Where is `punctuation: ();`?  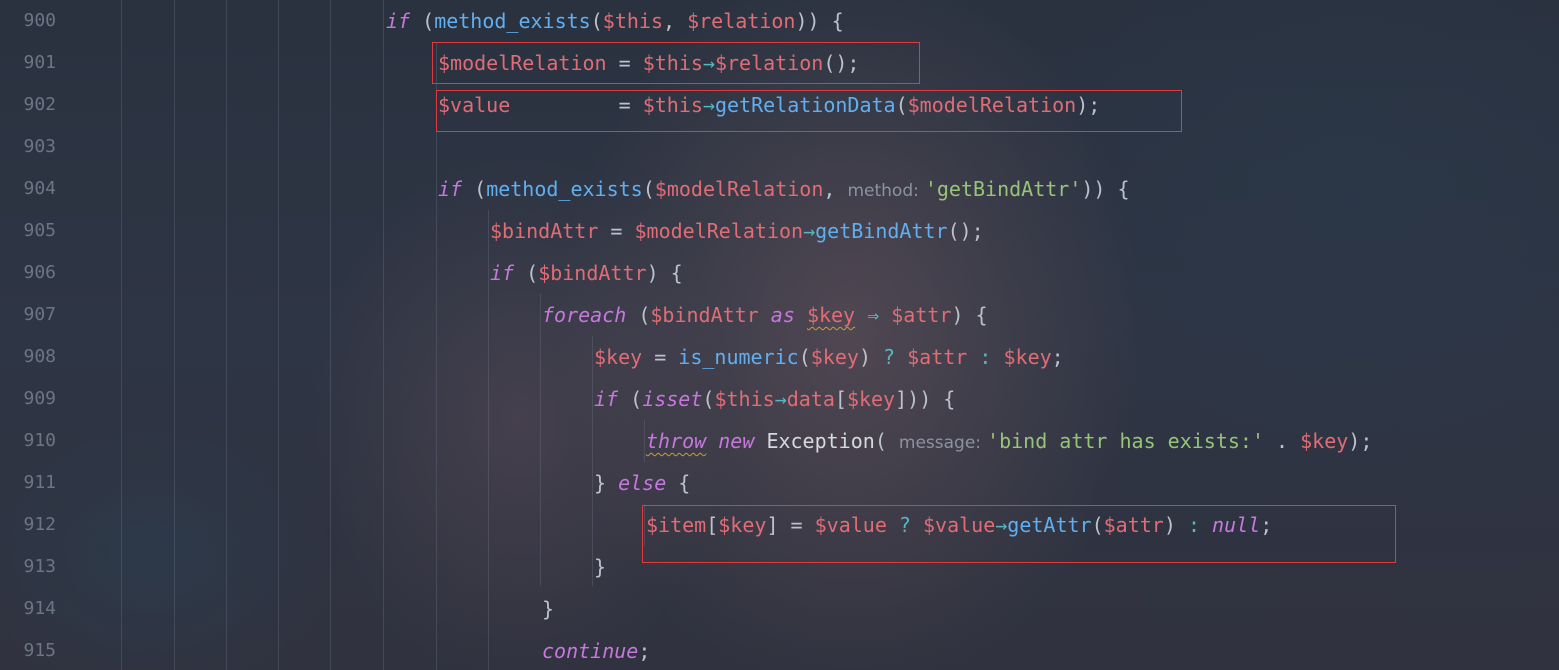 punctuation: (); is located at coordinates (965, 231).